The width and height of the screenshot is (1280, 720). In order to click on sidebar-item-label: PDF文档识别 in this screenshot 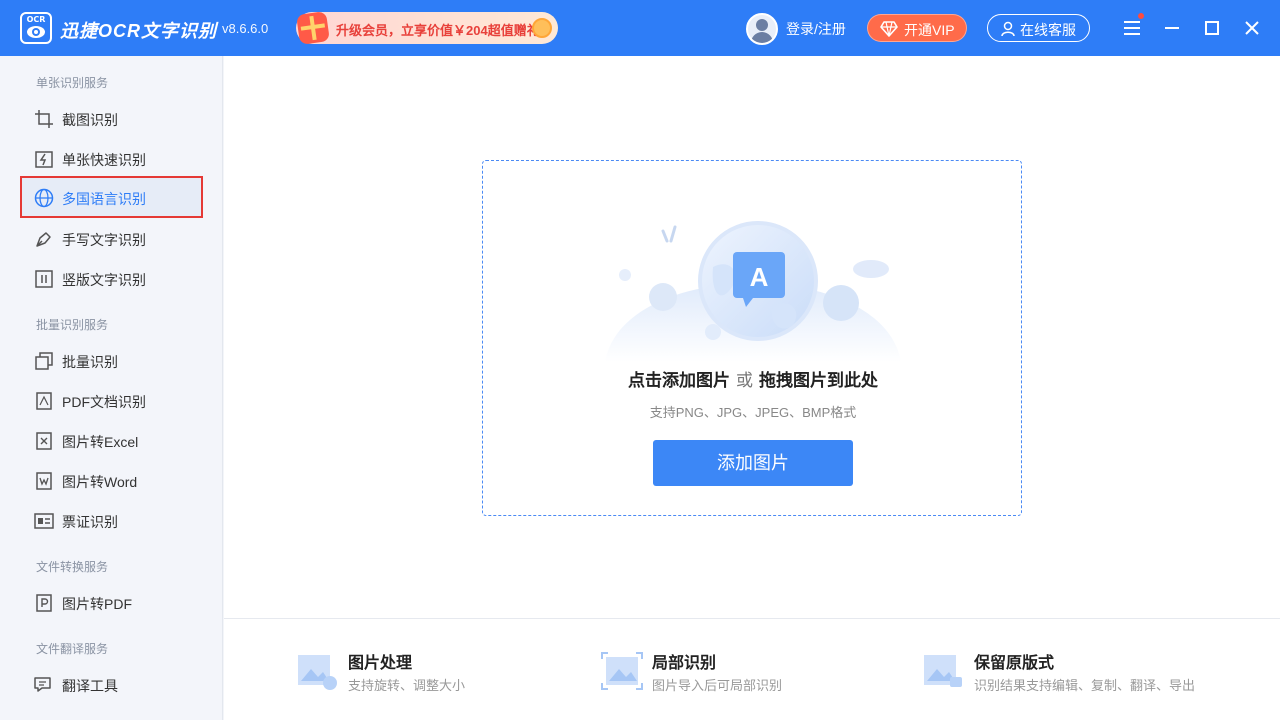, I will do `click(104, 402)`.